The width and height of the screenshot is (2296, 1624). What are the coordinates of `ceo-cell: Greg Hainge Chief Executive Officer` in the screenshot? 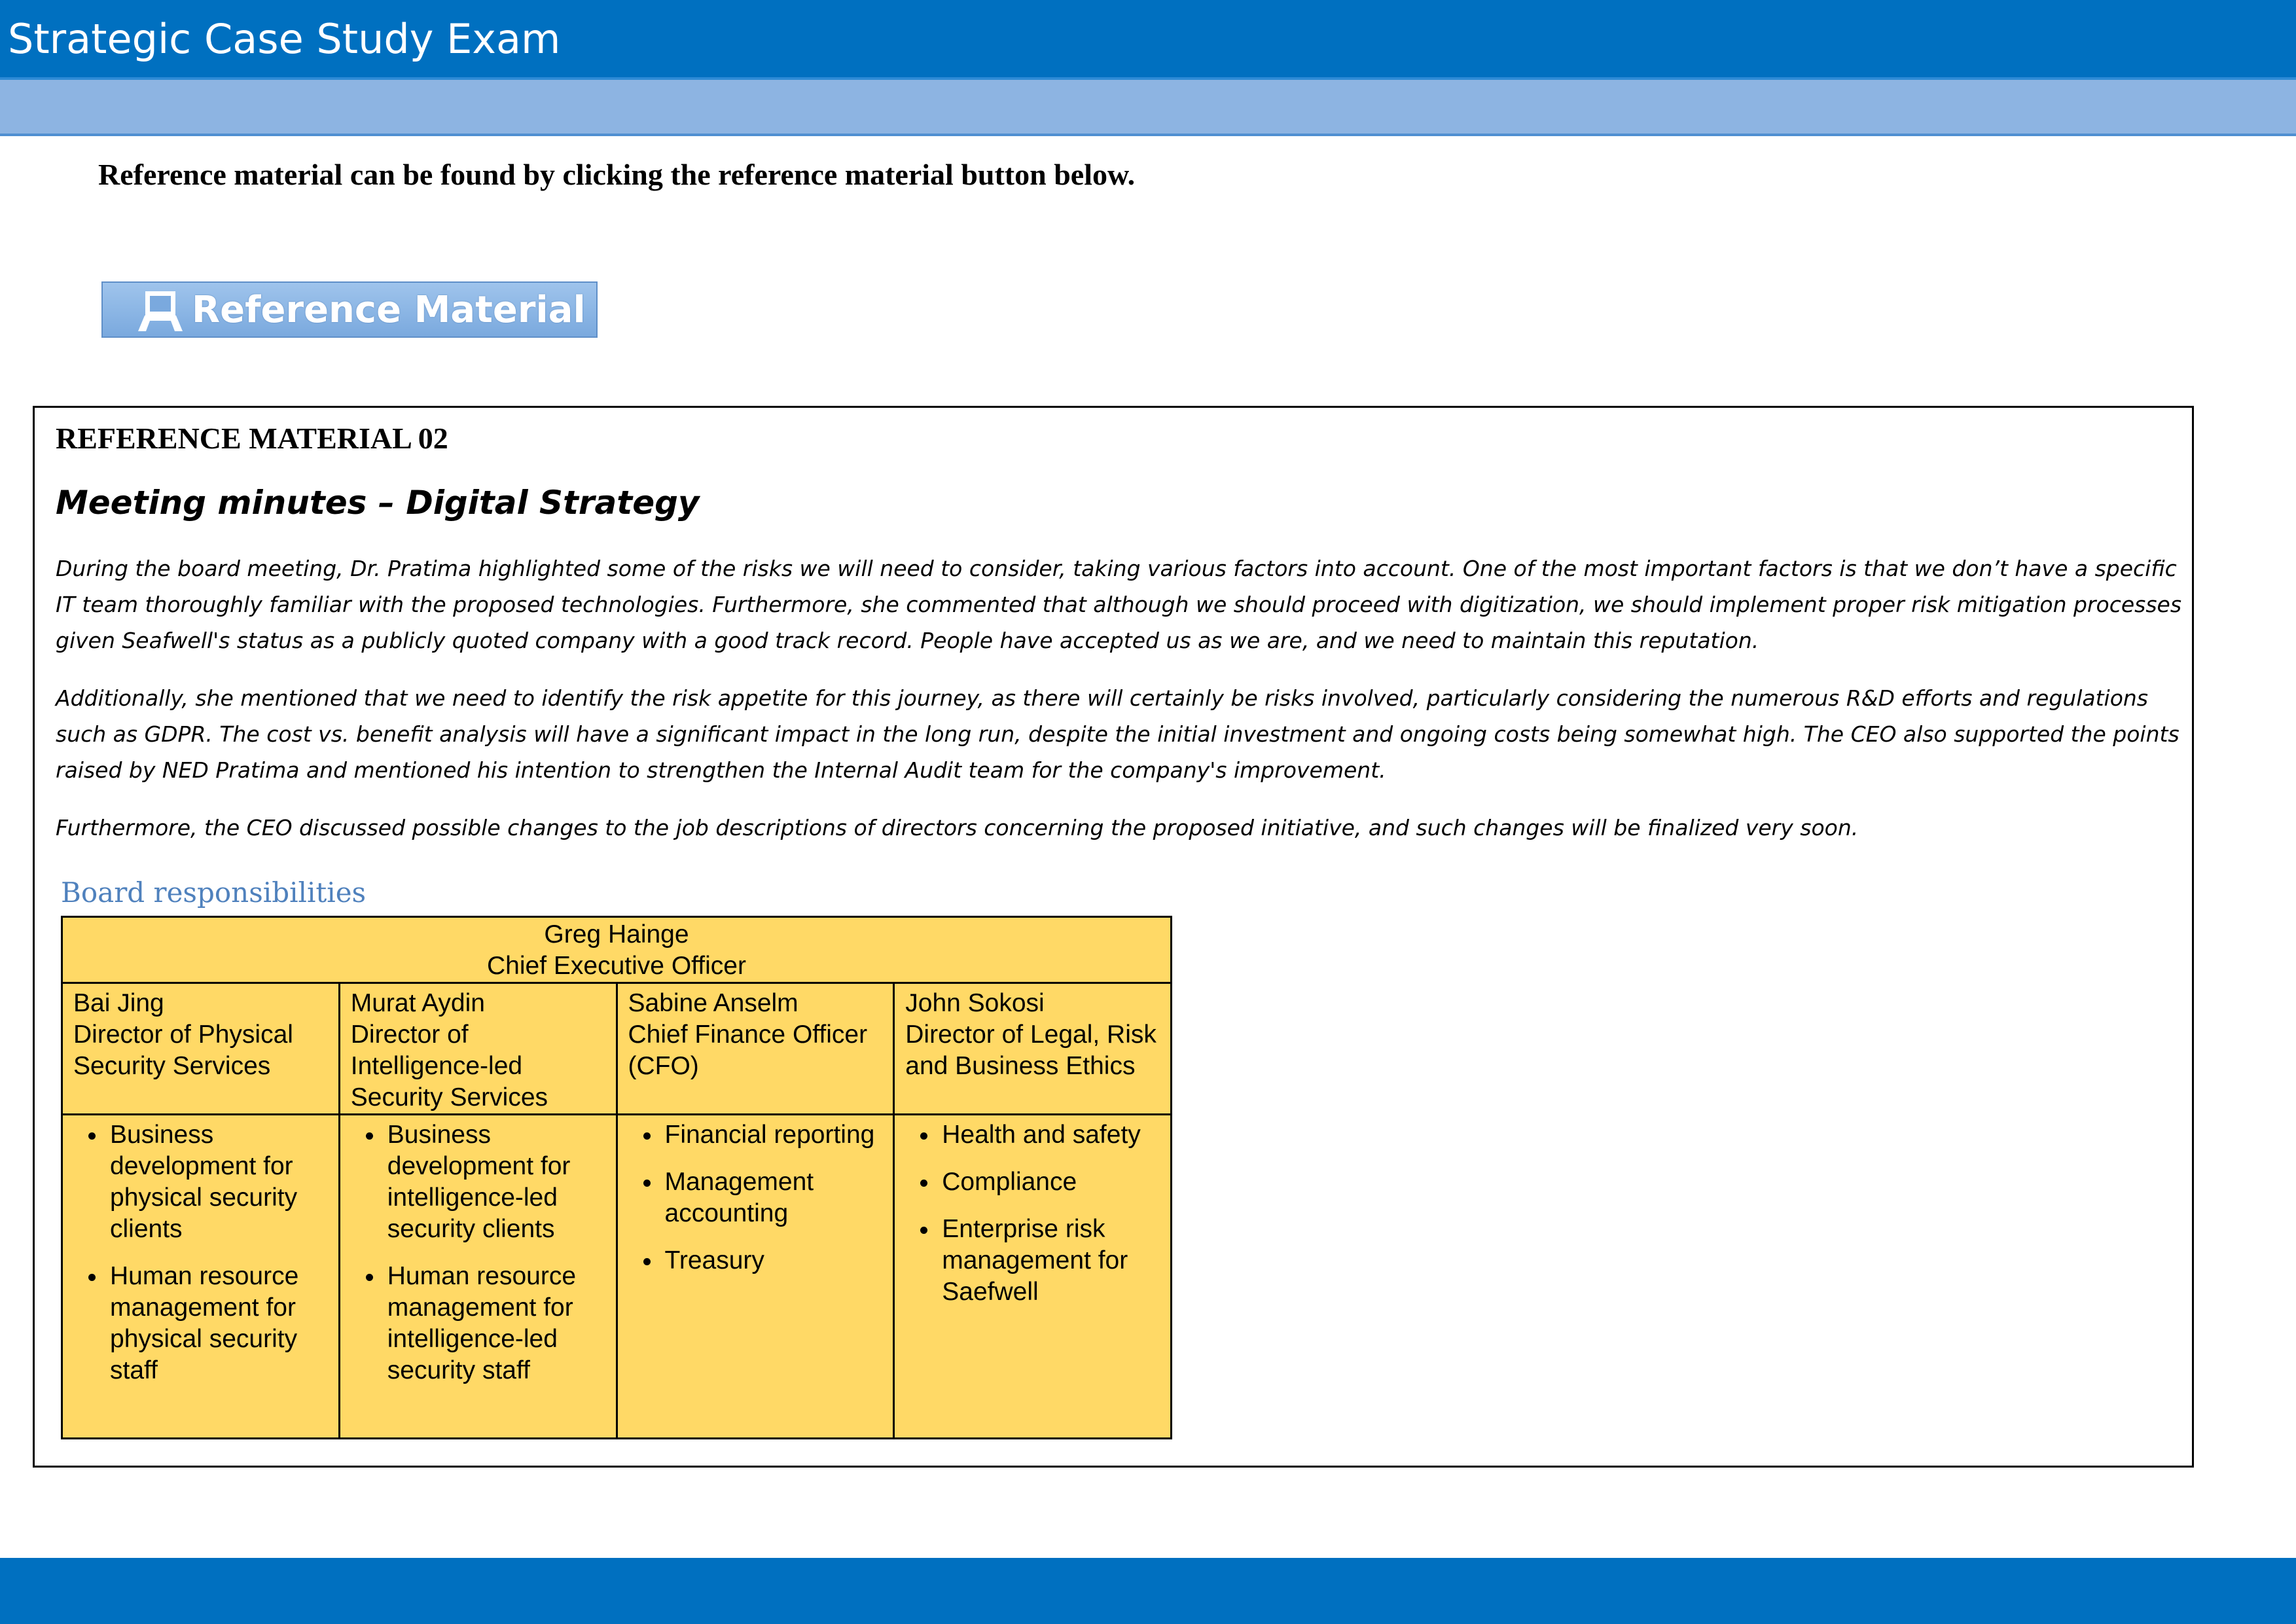 It's located at (616, 950).